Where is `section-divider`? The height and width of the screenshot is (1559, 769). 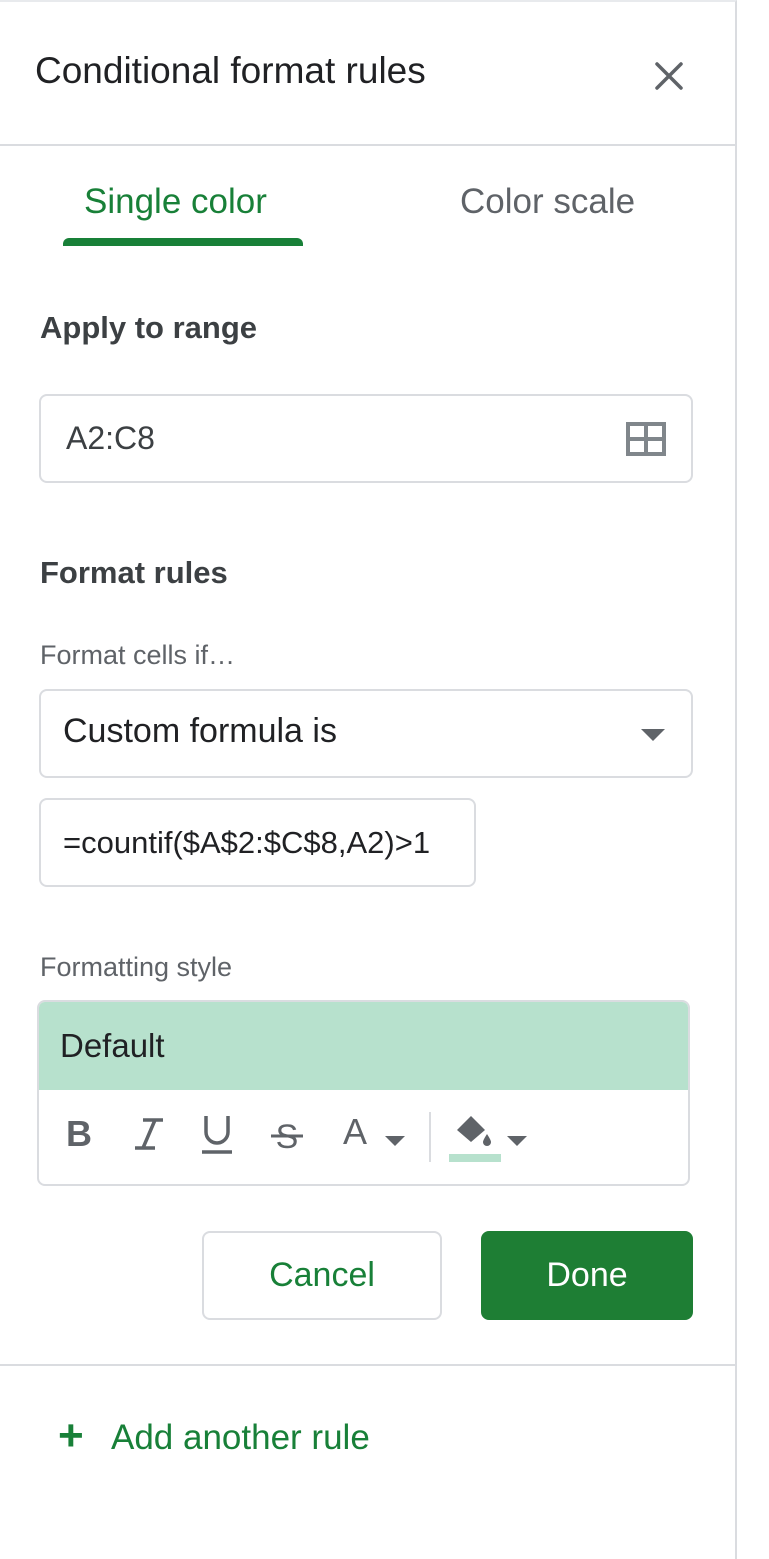
section-divider is located at coordinates (368, 1365).